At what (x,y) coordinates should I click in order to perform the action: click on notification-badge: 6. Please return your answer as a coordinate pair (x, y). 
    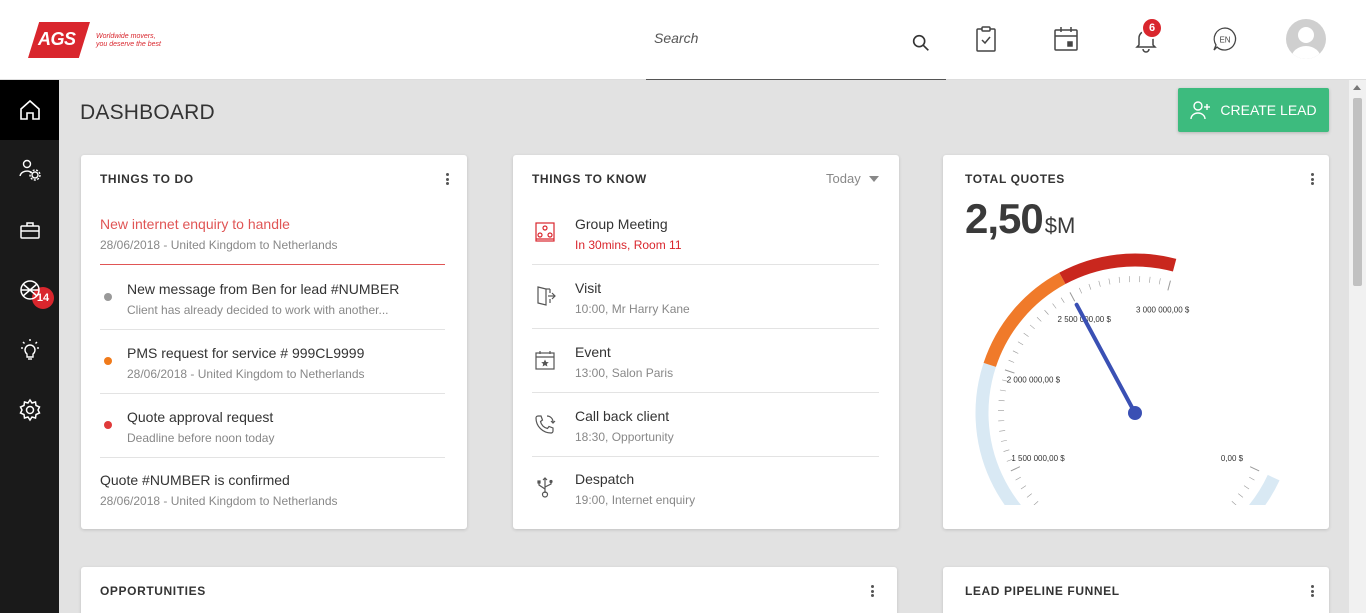
    Looking at the image, I should click on (1152, 28).